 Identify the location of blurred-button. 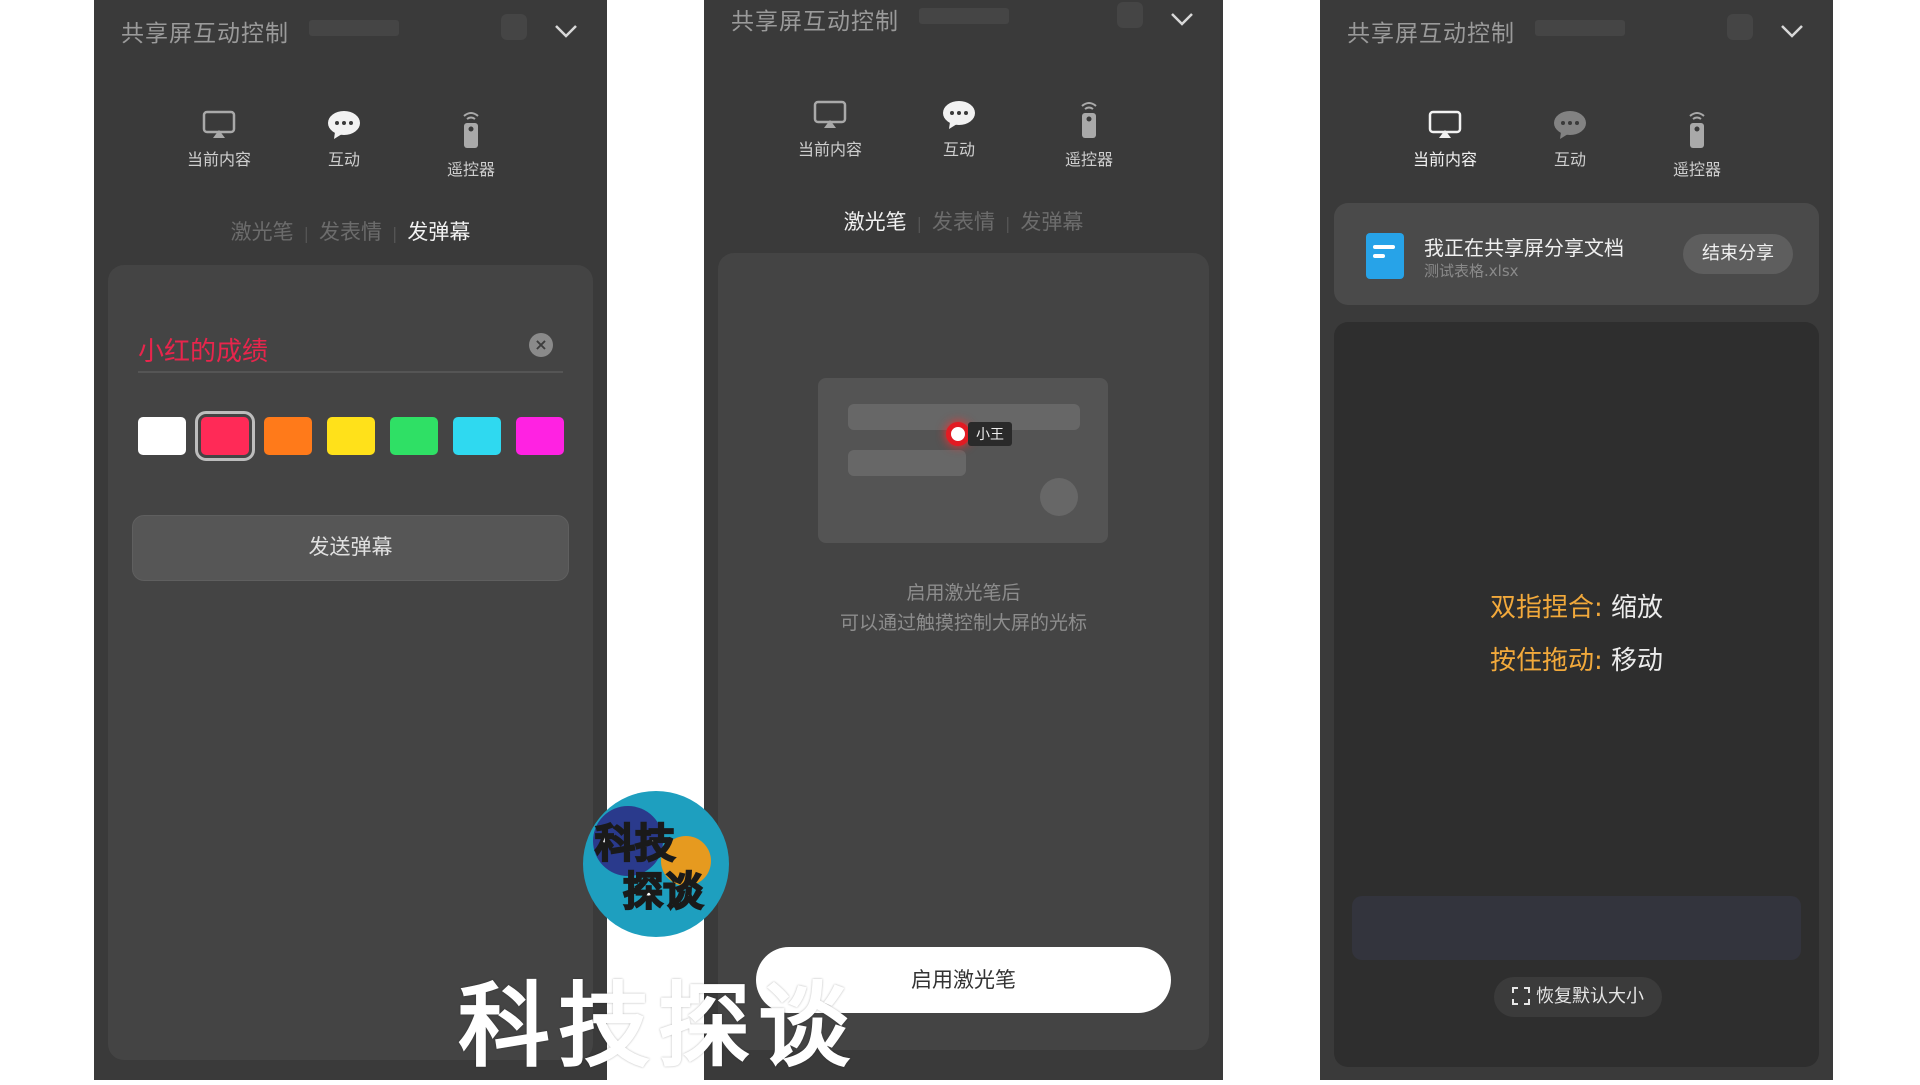
(1576, 928).